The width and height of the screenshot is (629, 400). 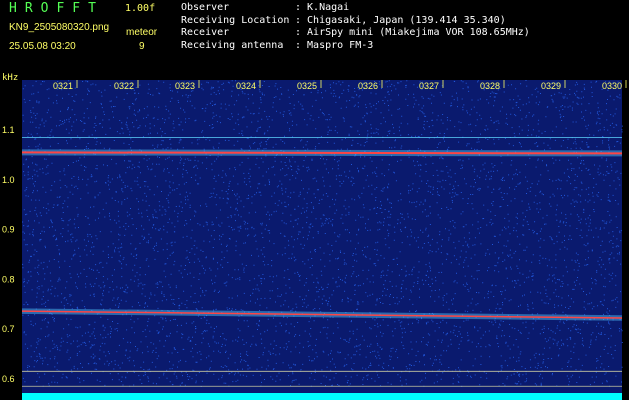 I want to click on info-row-observer: Observer : K.Nagai, so click(x=355, y=8).